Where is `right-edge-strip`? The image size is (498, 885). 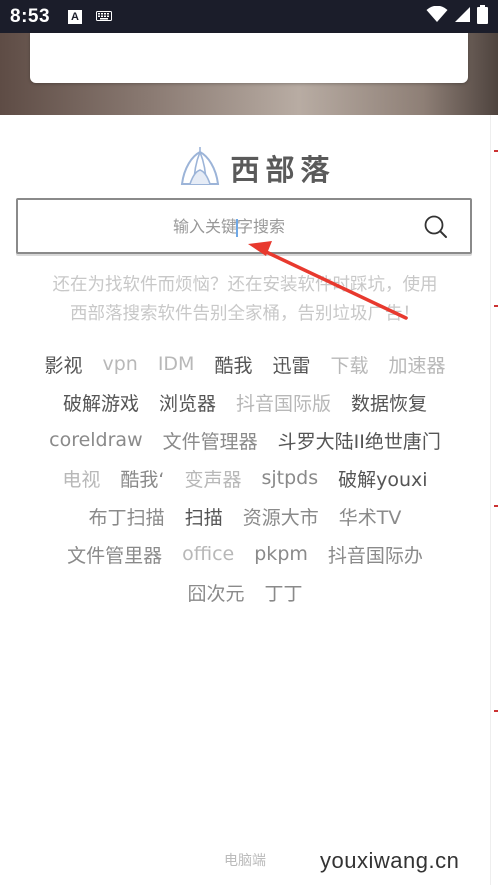
right-edge-strip is located at coordinates (494, 500).